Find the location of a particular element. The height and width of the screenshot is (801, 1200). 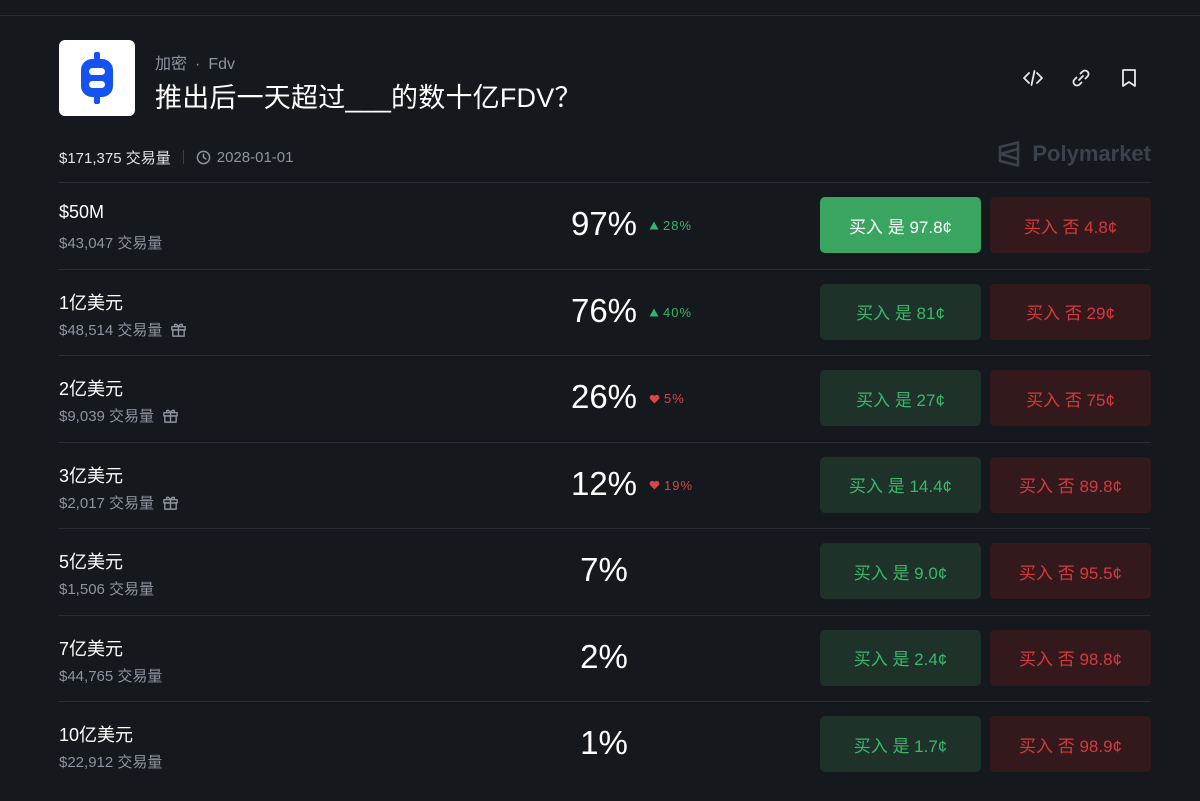

meta-divider is located at coordinates (183, 157).